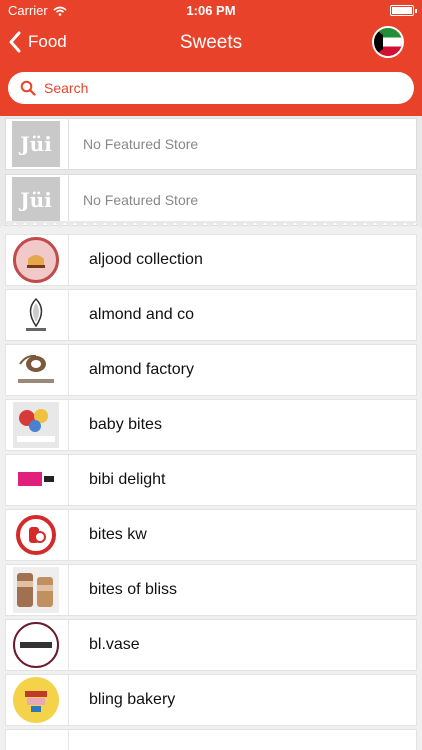  I want to click on page-title: Sweets, so click(211, 42).